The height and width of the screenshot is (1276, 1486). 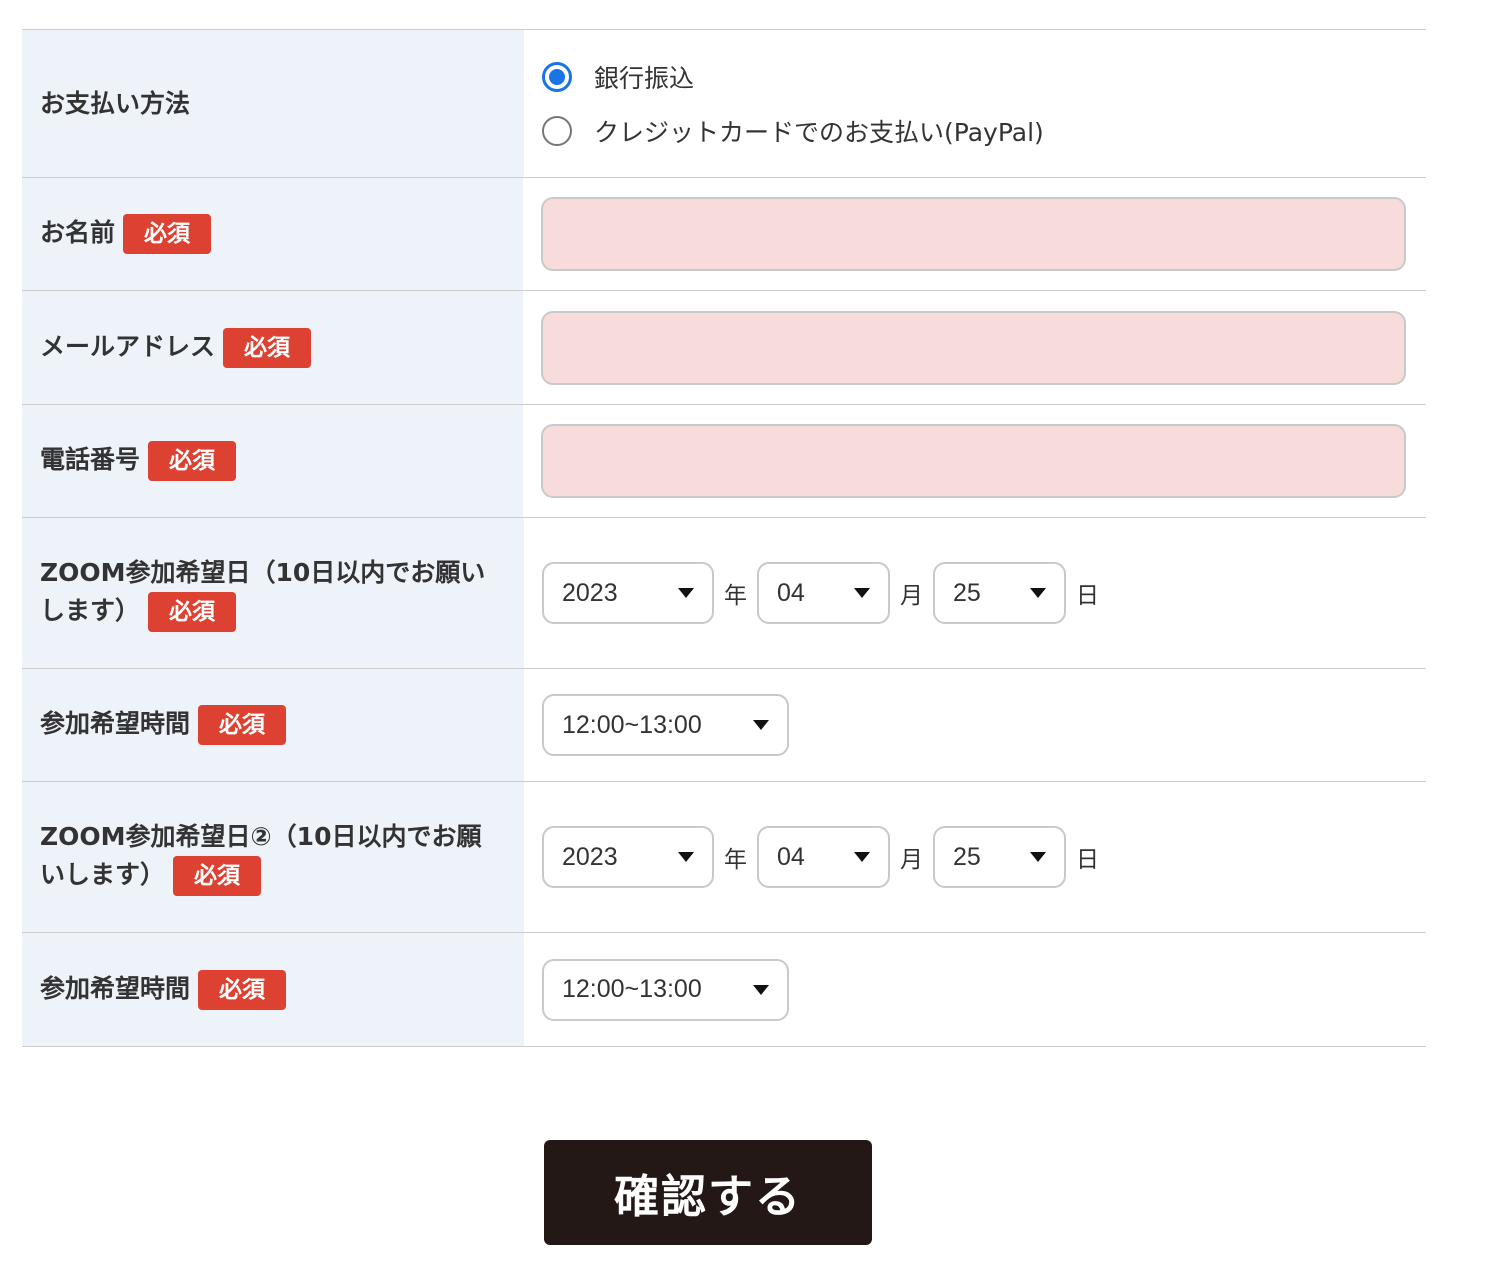 I want to click on name-field-cell, so click(x=974, y=234).